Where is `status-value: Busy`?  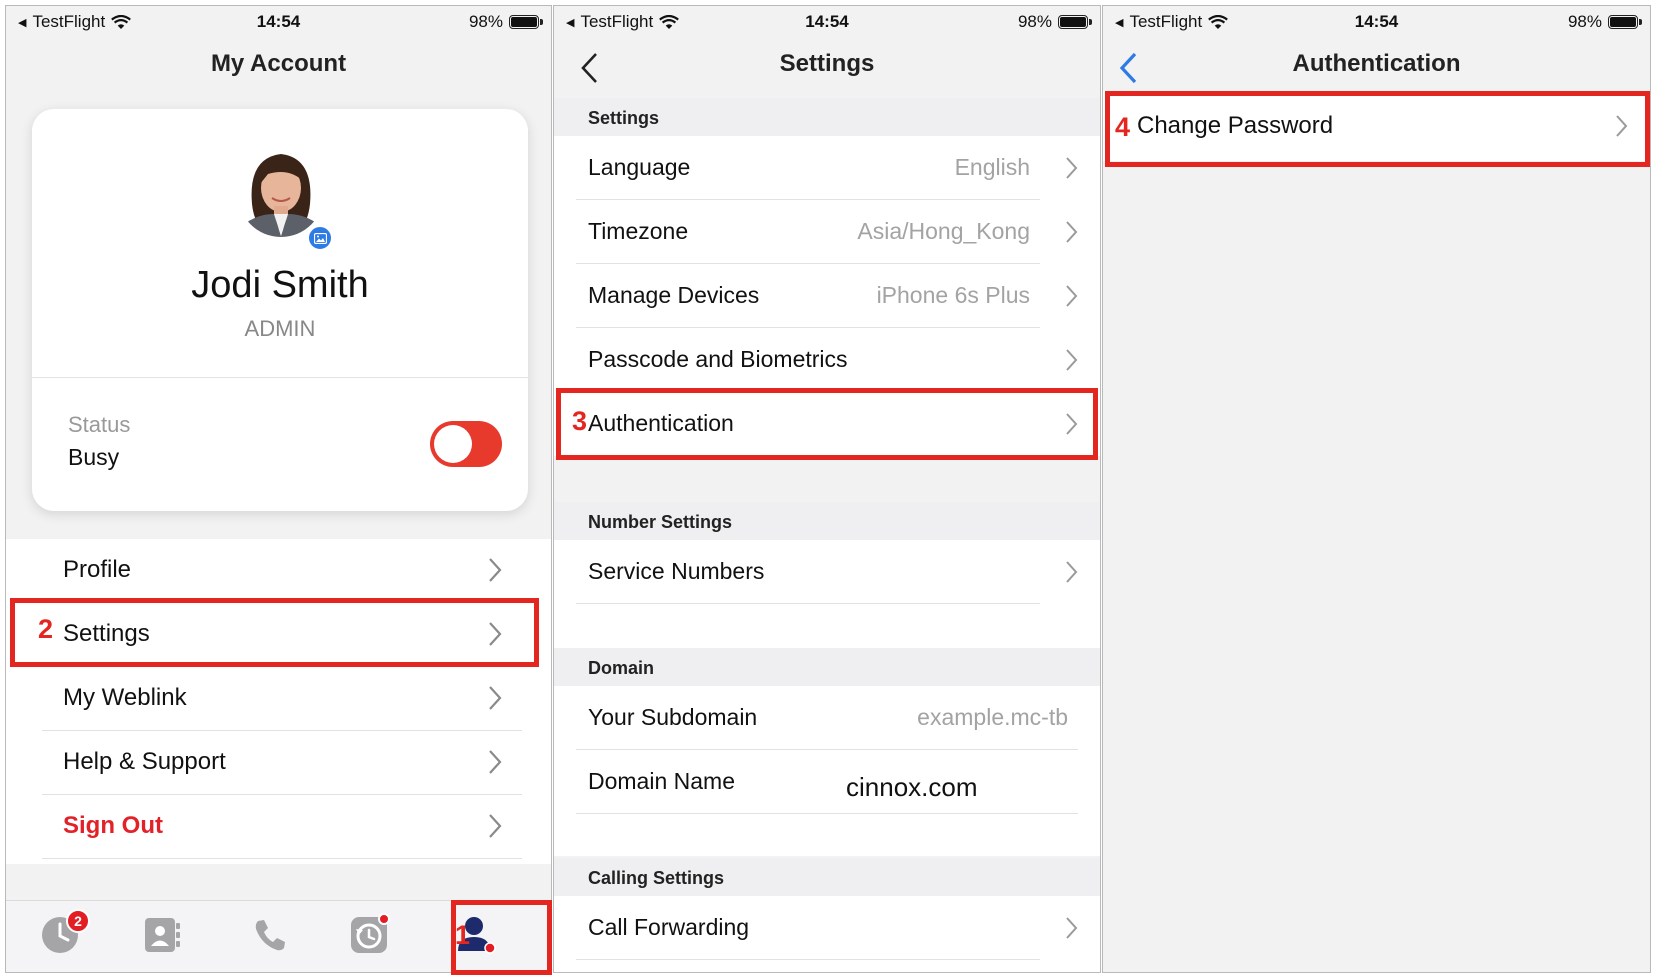
status-value: Busy is located at coordinates (94, 457).